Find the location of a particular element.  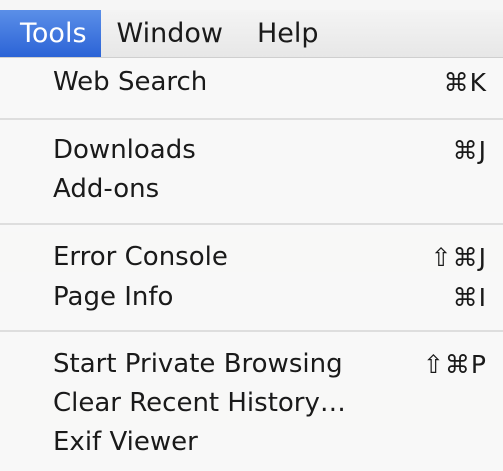

menu-item-label: Downloads is located at coordinates (124, 150).